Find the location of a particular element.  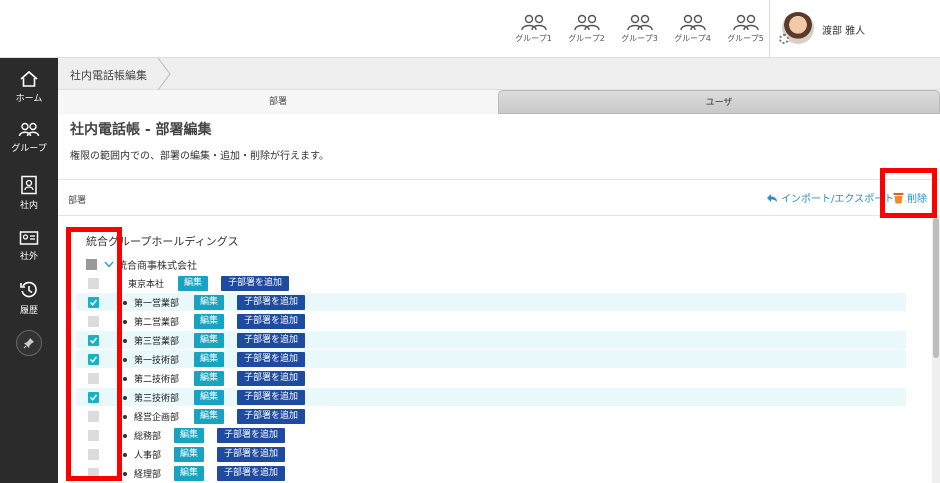

group-2-button: グループ2 is located at coordinates (586, 29).